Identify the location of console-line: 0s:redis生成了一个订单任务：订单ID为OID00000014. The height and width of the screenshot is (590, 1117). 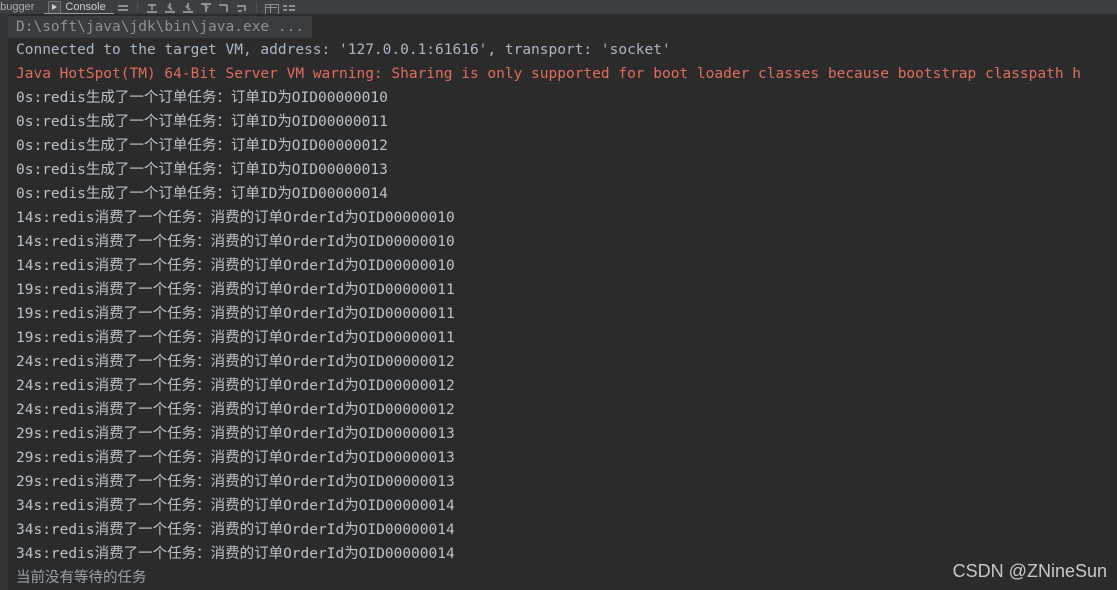
(202, 194).